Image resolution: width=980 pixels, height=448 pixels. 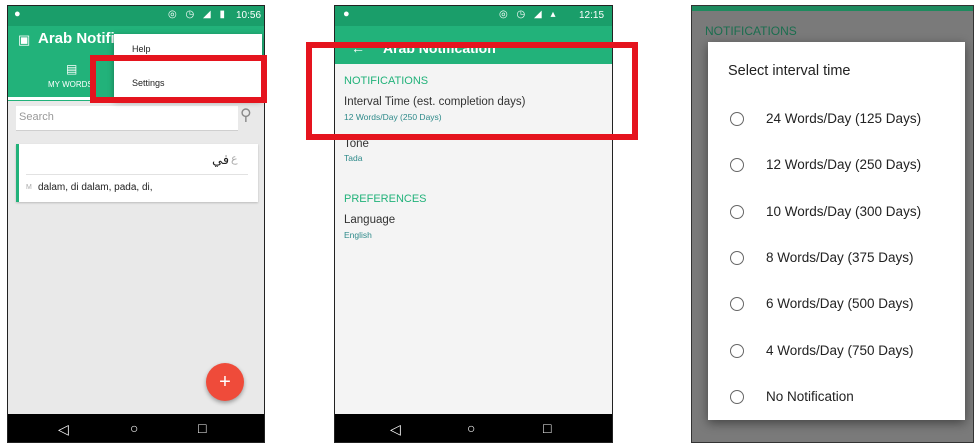 What do you see at coordinates (353, 158) in the screenshot?
I see `pref-summary: Tada` at bounding box center [353, 158].